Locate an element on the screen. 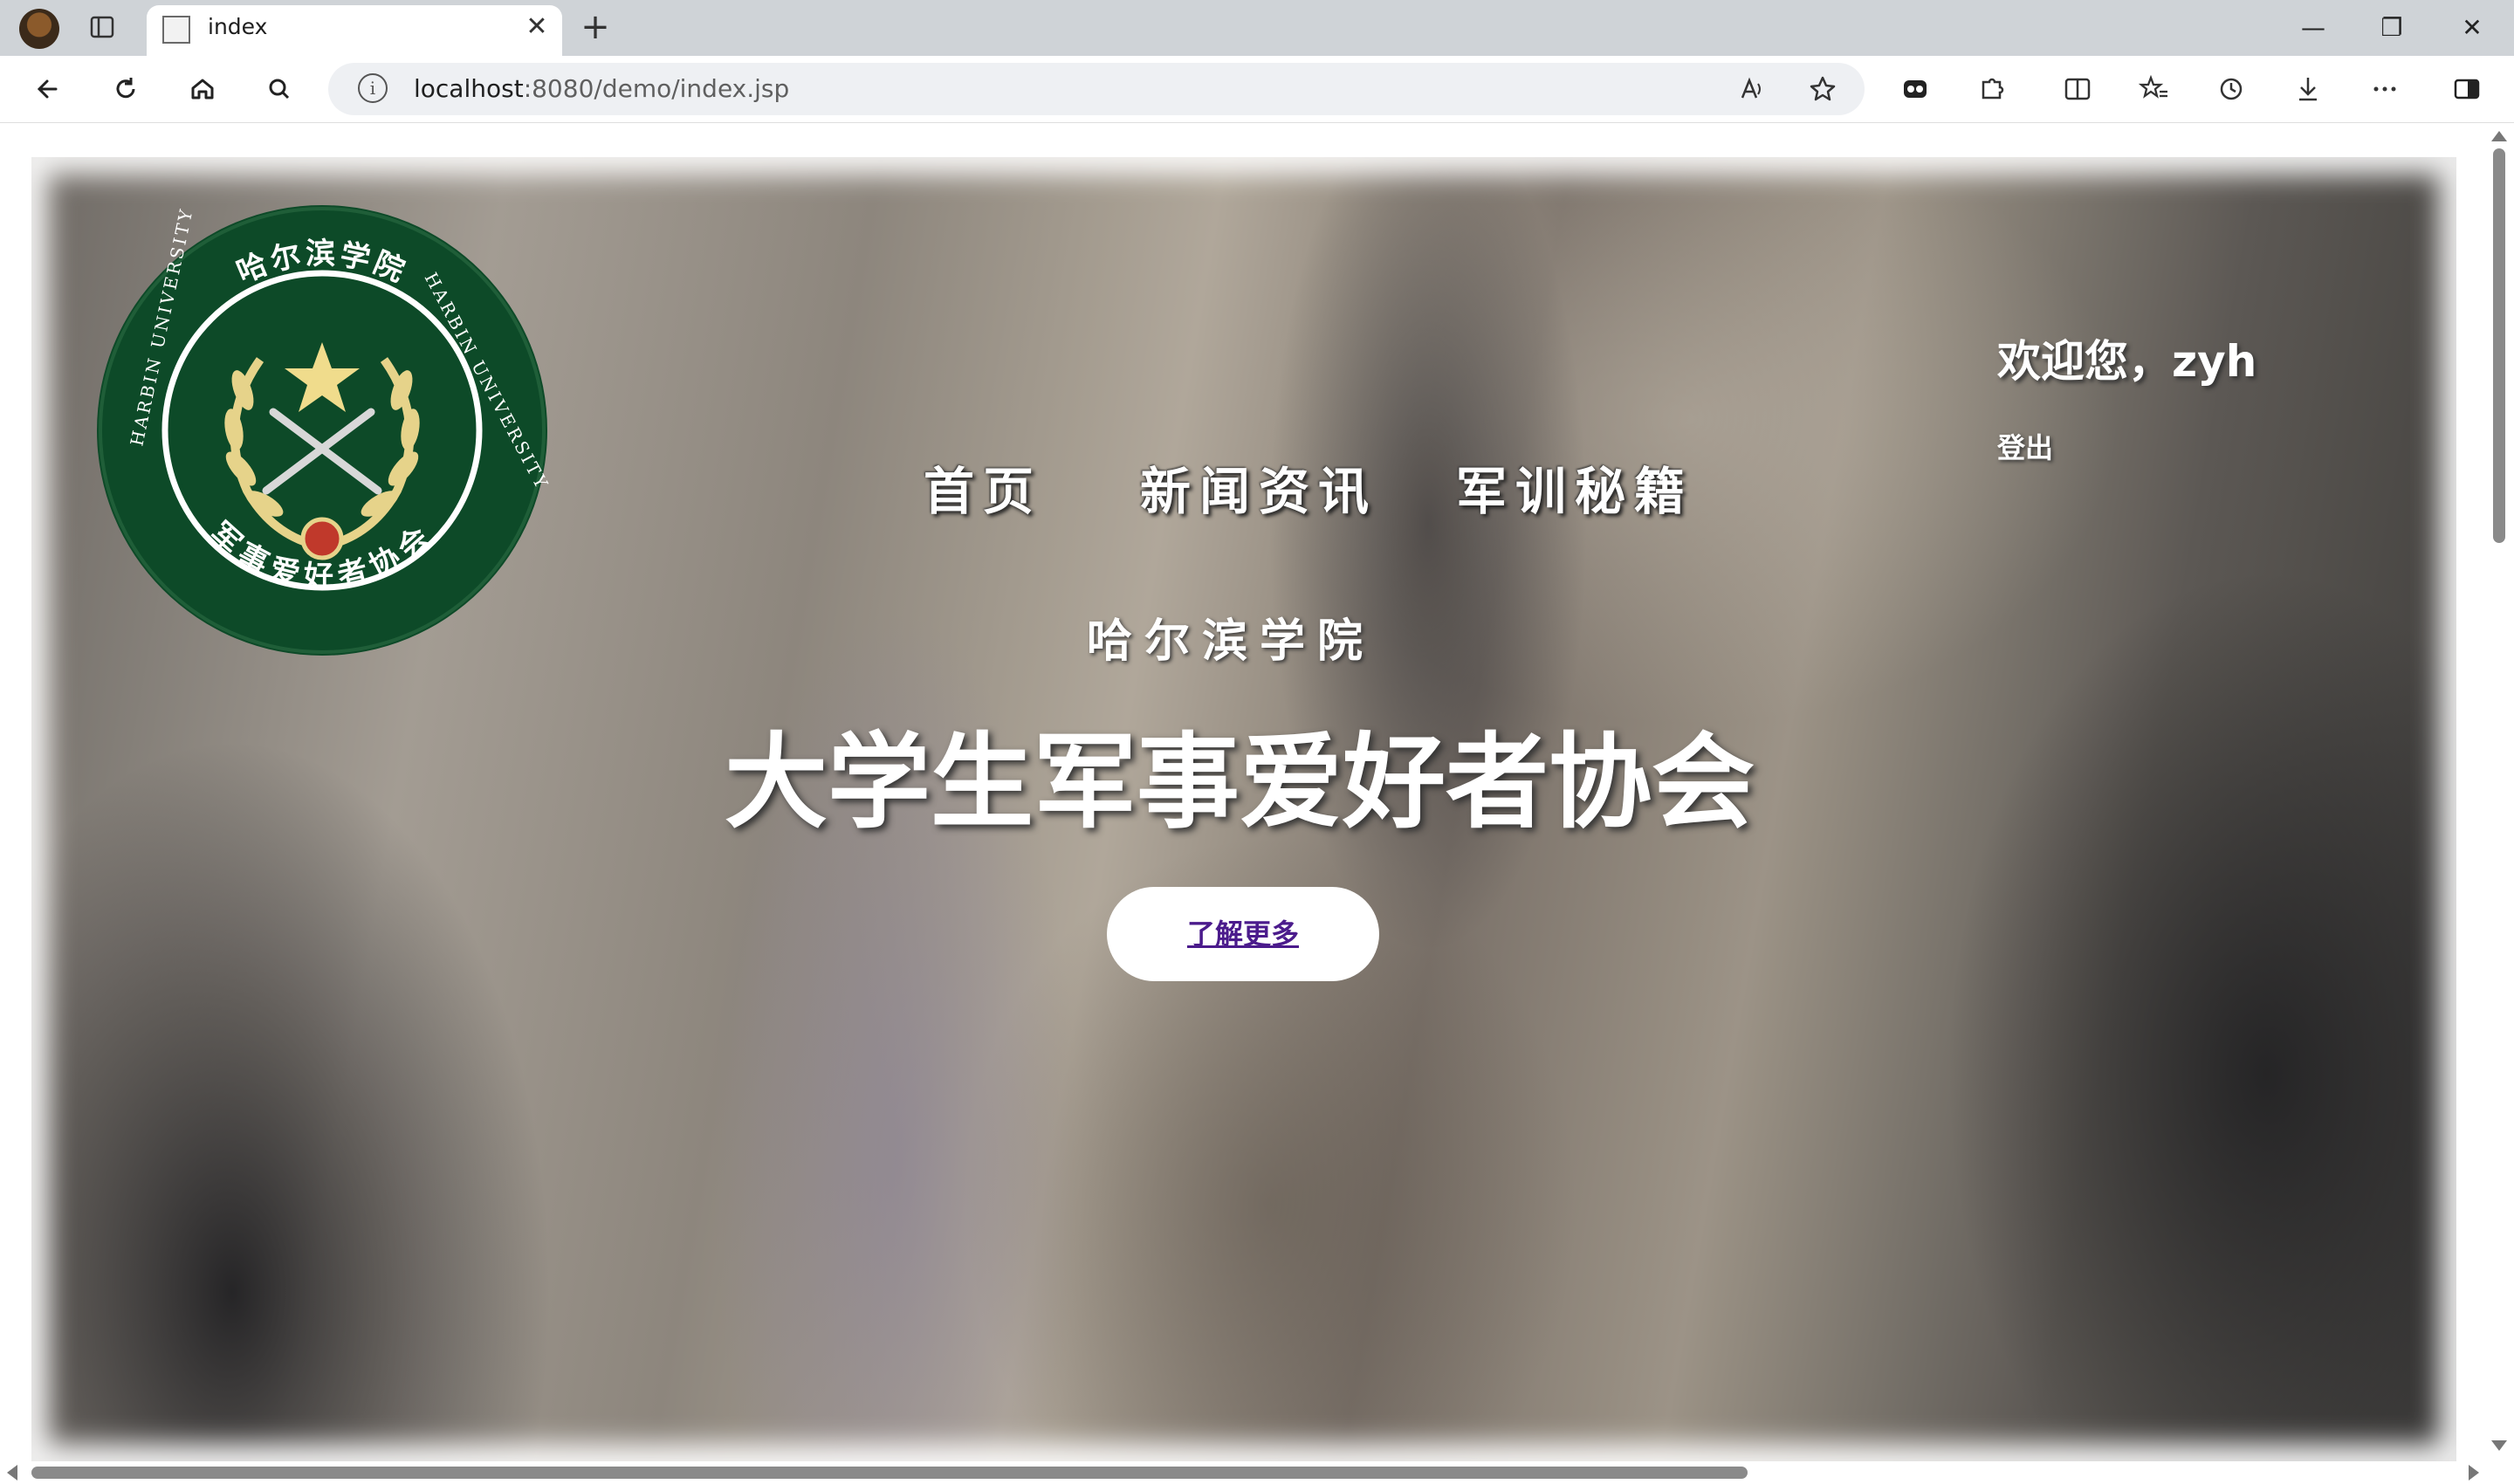 This screenshot has height=1484, width=2514. favorite-star-icon is located at coordinates (1822, 89).